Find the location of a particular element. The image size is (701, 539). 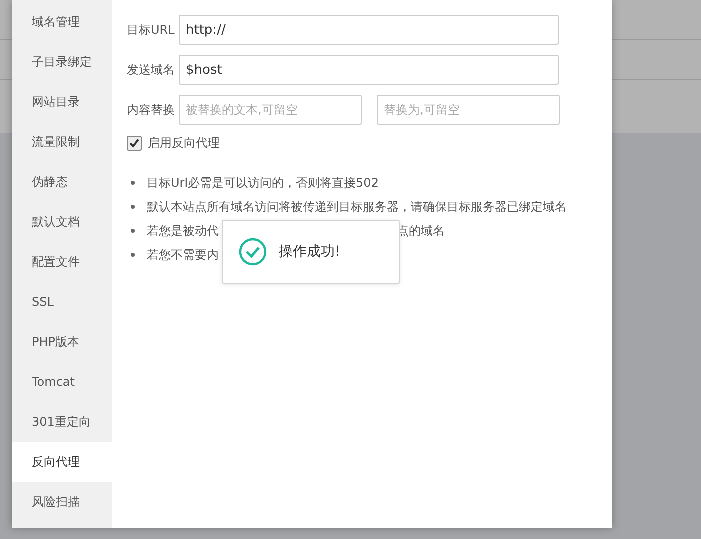

field-label: 内容替换 is located at coordinates (151, 110).